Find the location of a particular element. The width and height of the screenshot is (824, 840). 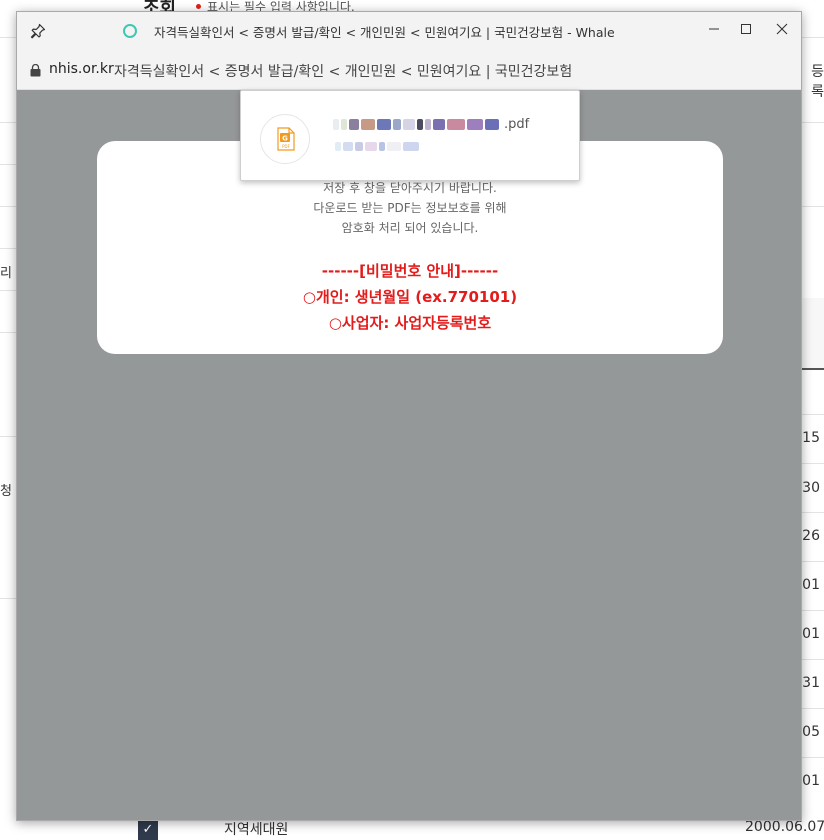

close-icon is located at coordinates (782, 29).